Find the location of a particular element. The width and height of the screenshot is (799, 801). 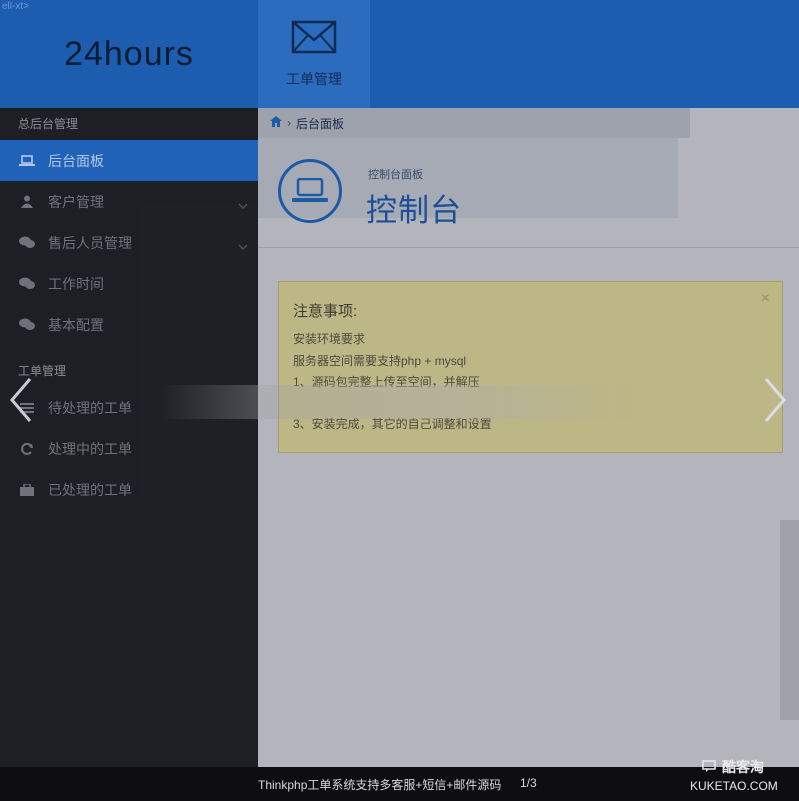

nav-tickets-label: 工单管理 is located at coordinates (314, 78).